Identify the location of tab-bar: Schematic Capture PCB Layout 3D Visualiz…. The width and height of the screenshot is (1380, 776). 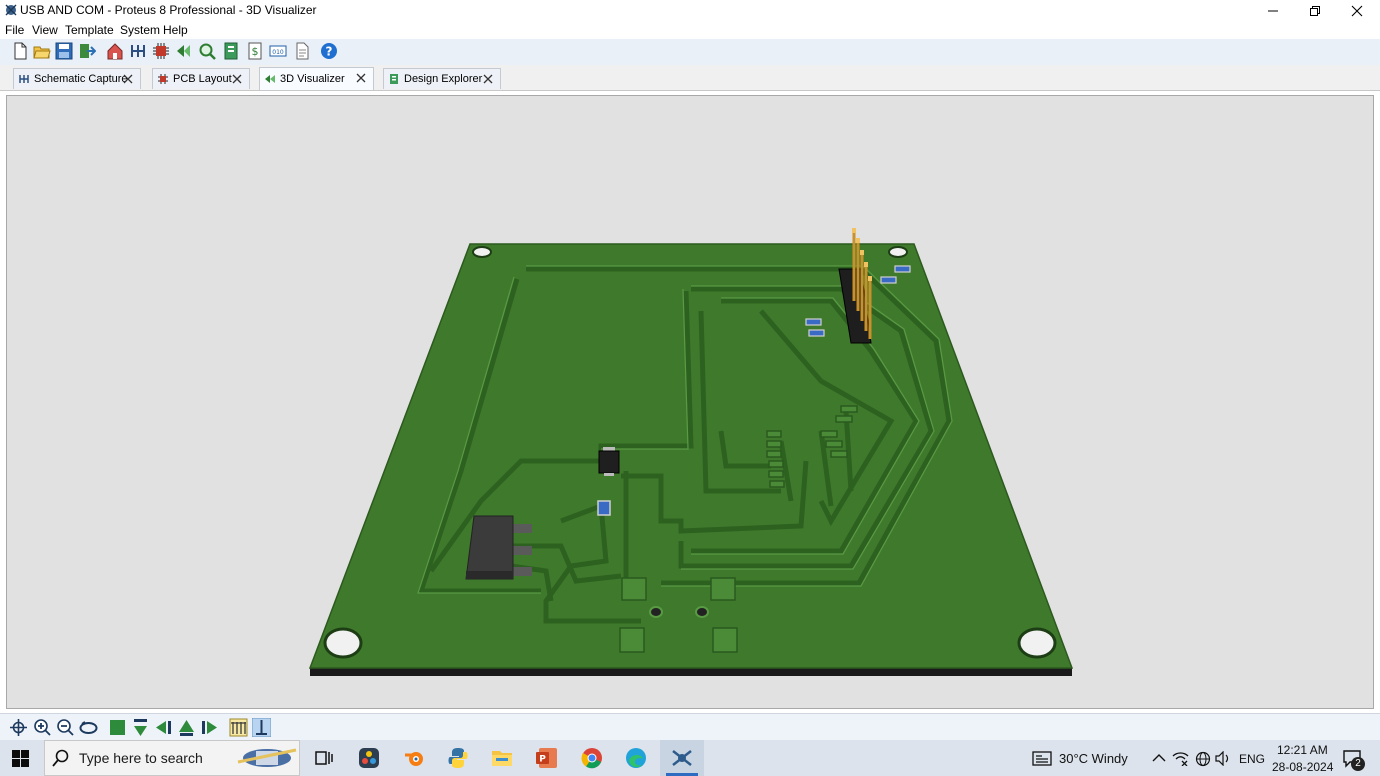
(690, 78).